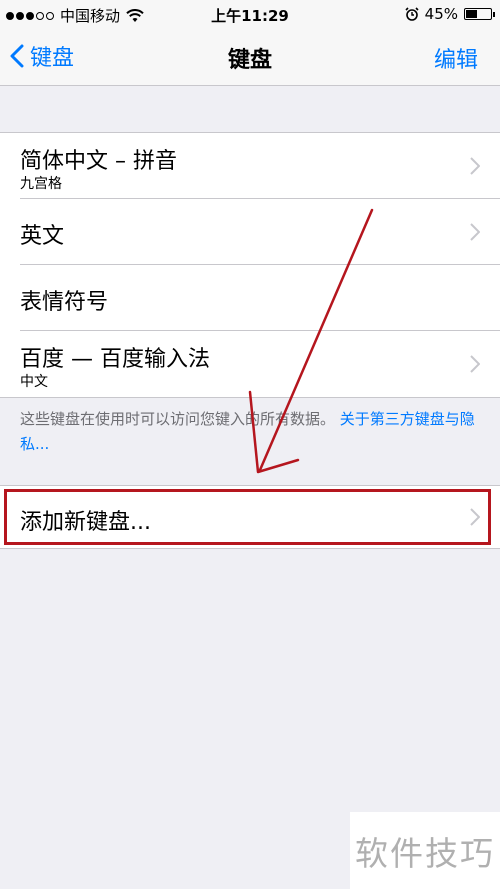  Describe the element at coordinates (479, 14) in the screenshot. I see `battery-icon` at that location.